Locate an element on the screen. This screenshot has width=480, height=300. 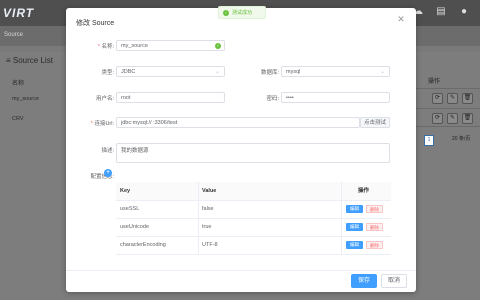
username-label: 用户名: is located at coordinates (104, 99).